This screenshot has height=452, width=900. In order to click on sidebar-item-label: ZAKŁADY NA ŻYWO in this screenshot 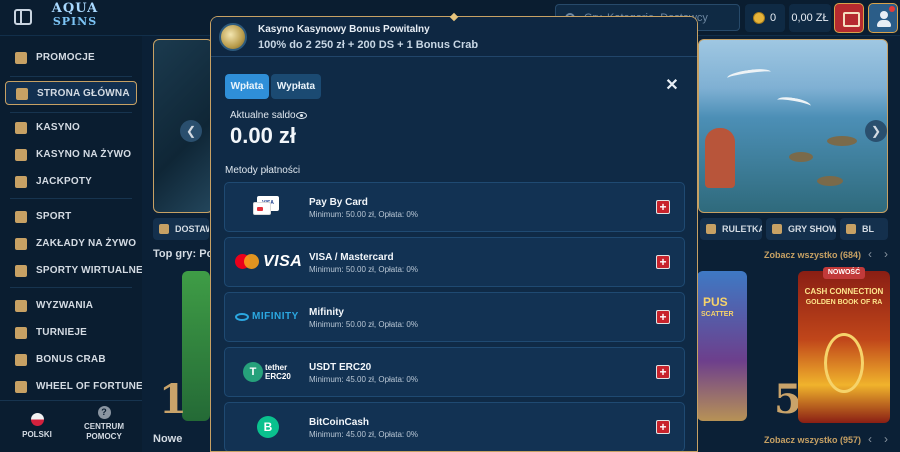, I will do `click(86, 243)`.